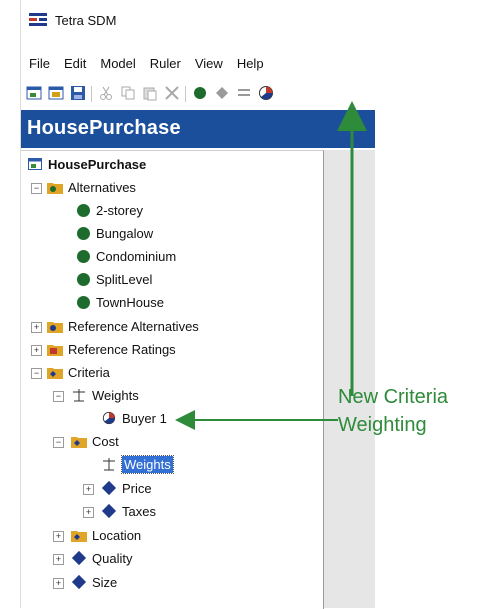 Image resolution: width=486 pixels, height=609 pixels. What do you see at coordinates (382, 425) in the screenshot?
I see `annotation-line-2: Weighting` at bounding box center [382, 425].